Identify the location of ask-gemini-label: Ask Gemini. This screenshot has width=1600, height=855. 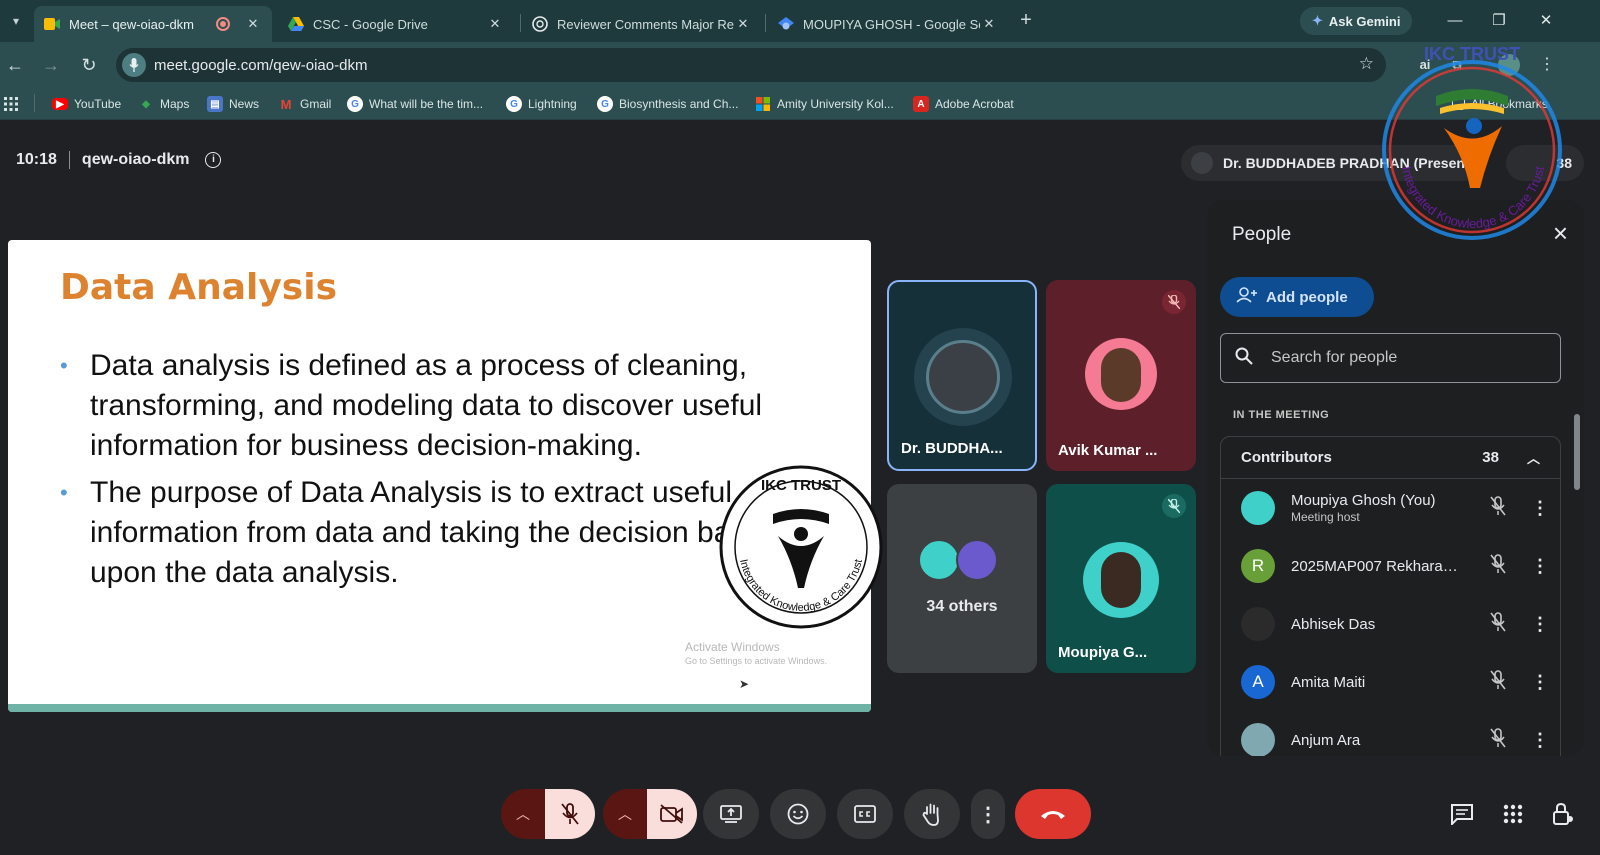
(1364, 21).